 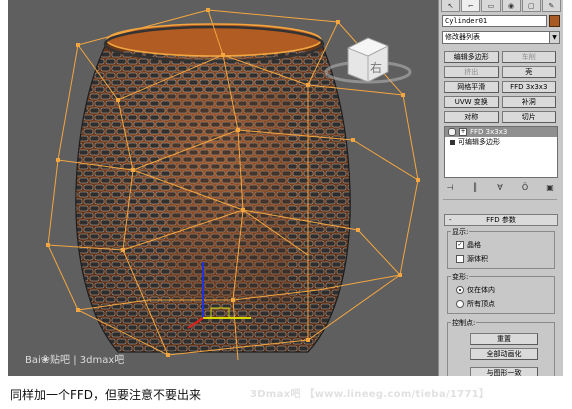 What do you see at coordinates (471, 72) in the screenshot?
I see `extrude-button: 挤出` at bounding box center [471, 72].